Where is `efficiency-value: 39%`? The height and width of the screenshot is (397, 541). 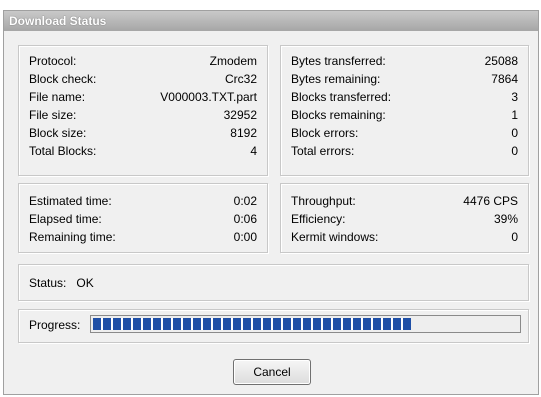
efficiency-value: 39% is located at coordinates (505, 219).